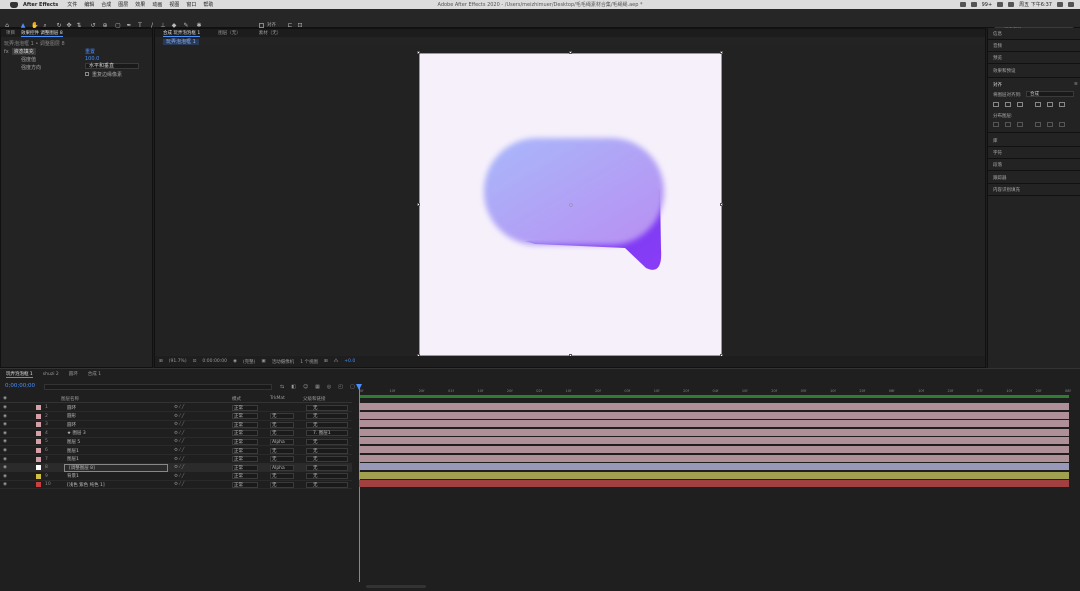 The width and height of the screenshot is (1080, 591). Describe the element at coordinates (86, 485) in the screenshot. I see `layer-name: [浅色 紫色 纯色 1]` at that location.